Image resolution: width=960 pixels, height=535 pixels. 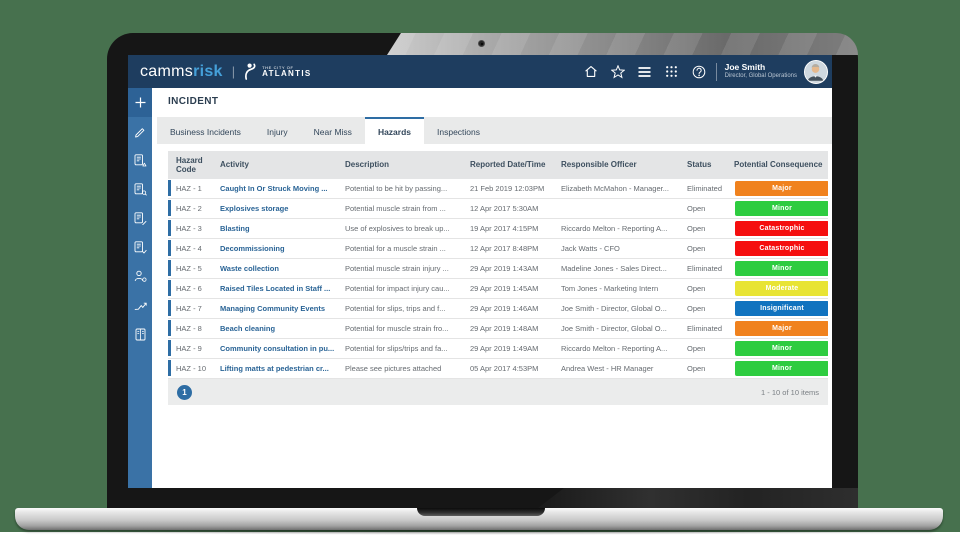 What do you see at coordinates (705, 188) in the screenshot?
I see `status: Eliminated` at bounding box center [705, 188].